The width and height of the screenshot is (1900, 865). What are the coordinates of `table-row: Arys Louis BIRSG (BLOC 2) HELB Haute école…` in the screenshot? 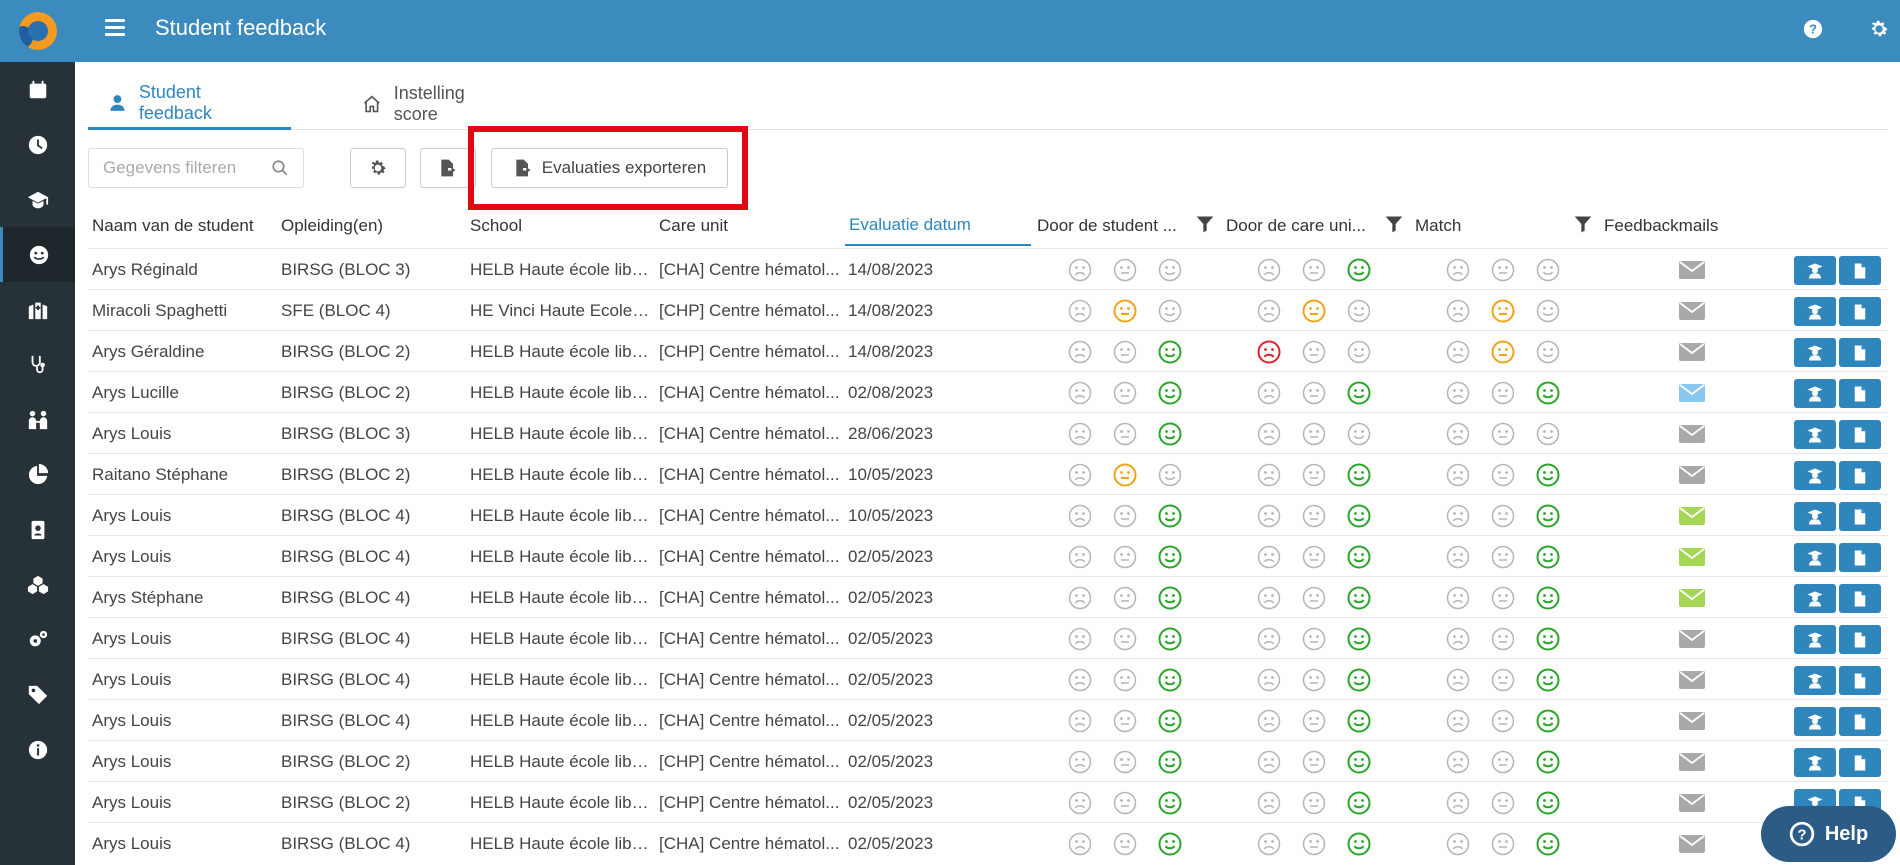 It's located at (988, 760).